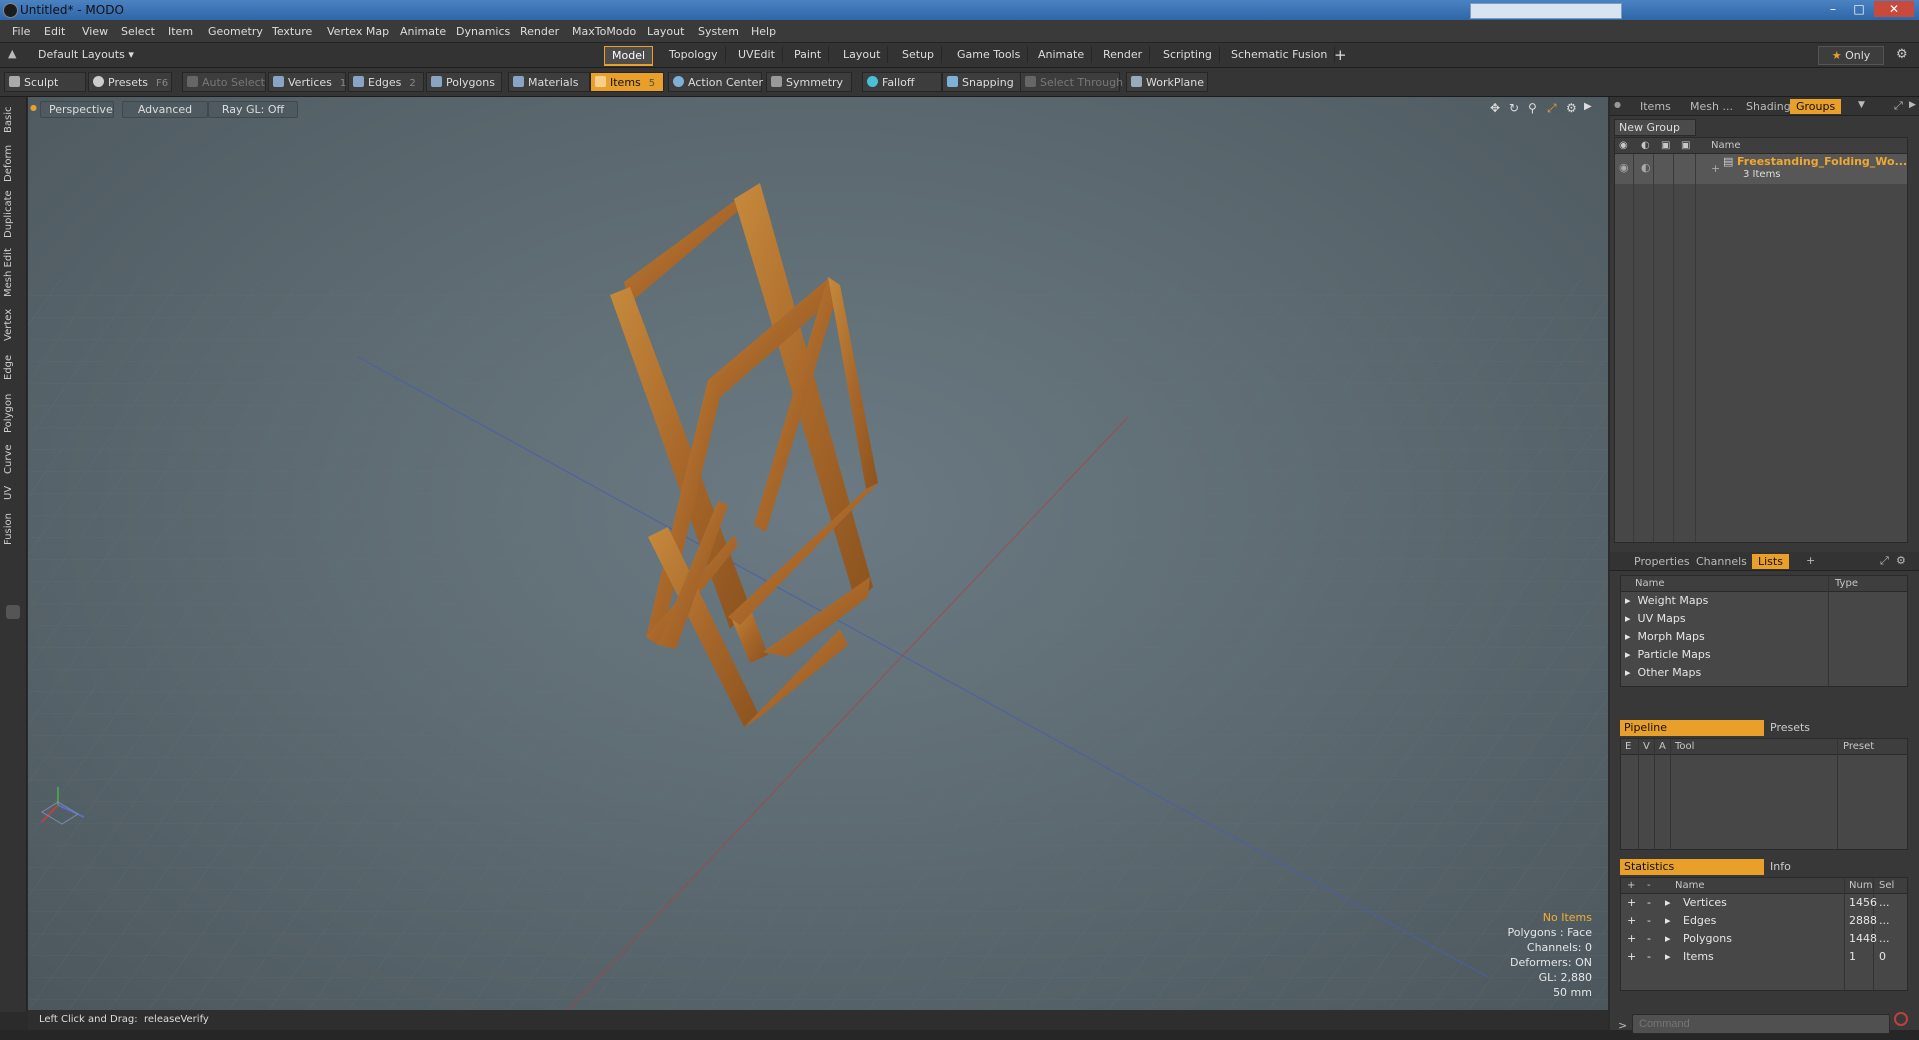 Image resolution: width=1919 pixels, height=1040 pixels. What do you see at coordinates (1665, 636) in the screenshot?
I see `list-item: ▸ Morph Maps` at bounding box center [1665, 636].